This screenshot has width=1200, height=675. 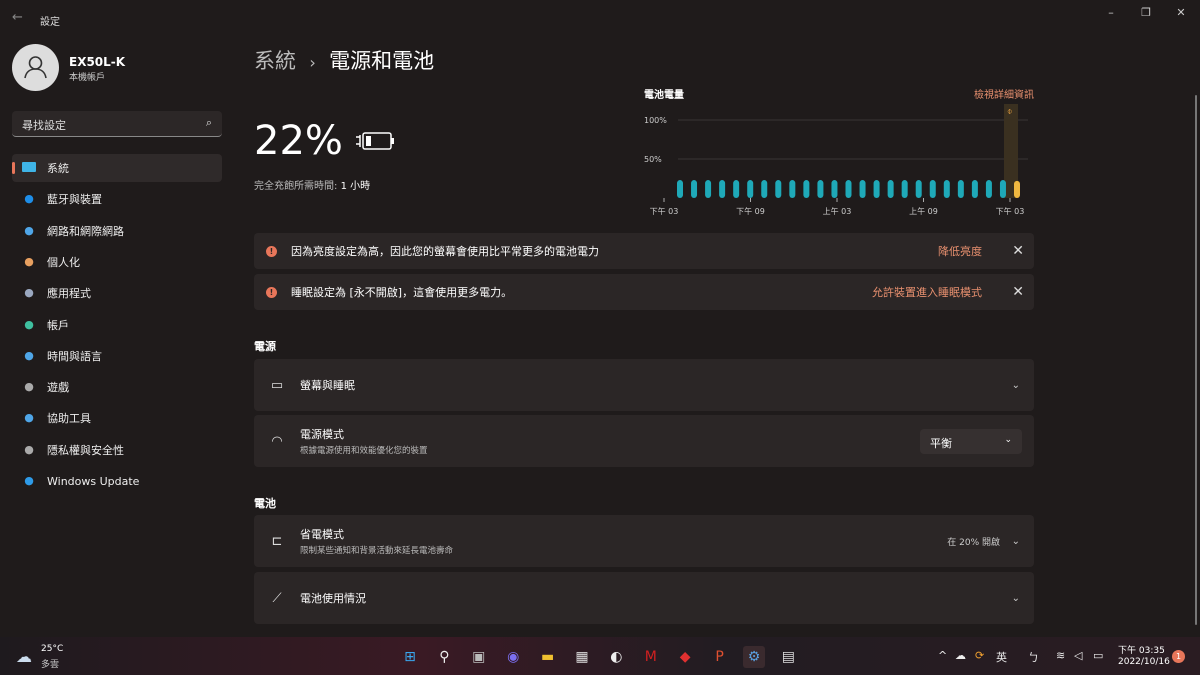 I want to click on power-mode-value: 平衡, so click(x=941, y=443).